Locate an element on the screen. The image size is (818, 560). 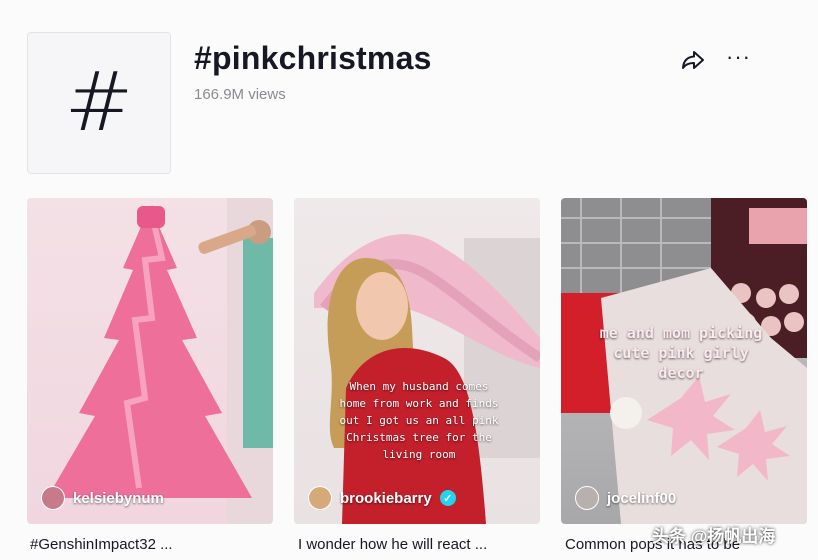
video-author: brookiebarry ✓ is located at coordinates (382, 498).